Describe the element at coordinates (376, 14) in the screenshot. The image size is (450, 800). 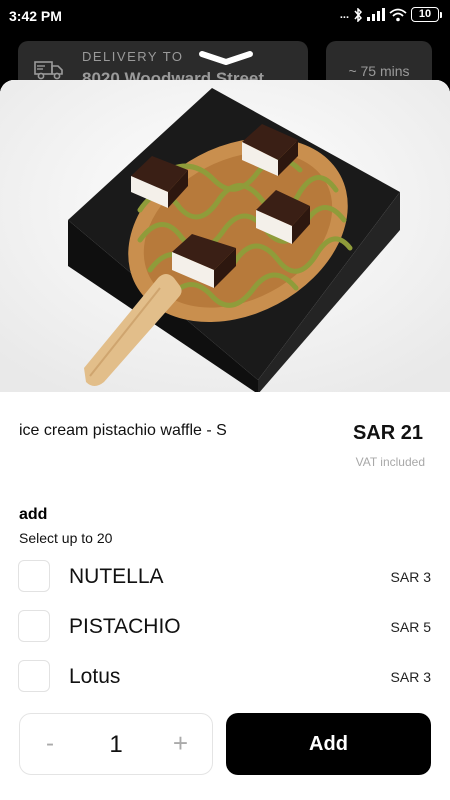
I see `signal-icon` at that location.